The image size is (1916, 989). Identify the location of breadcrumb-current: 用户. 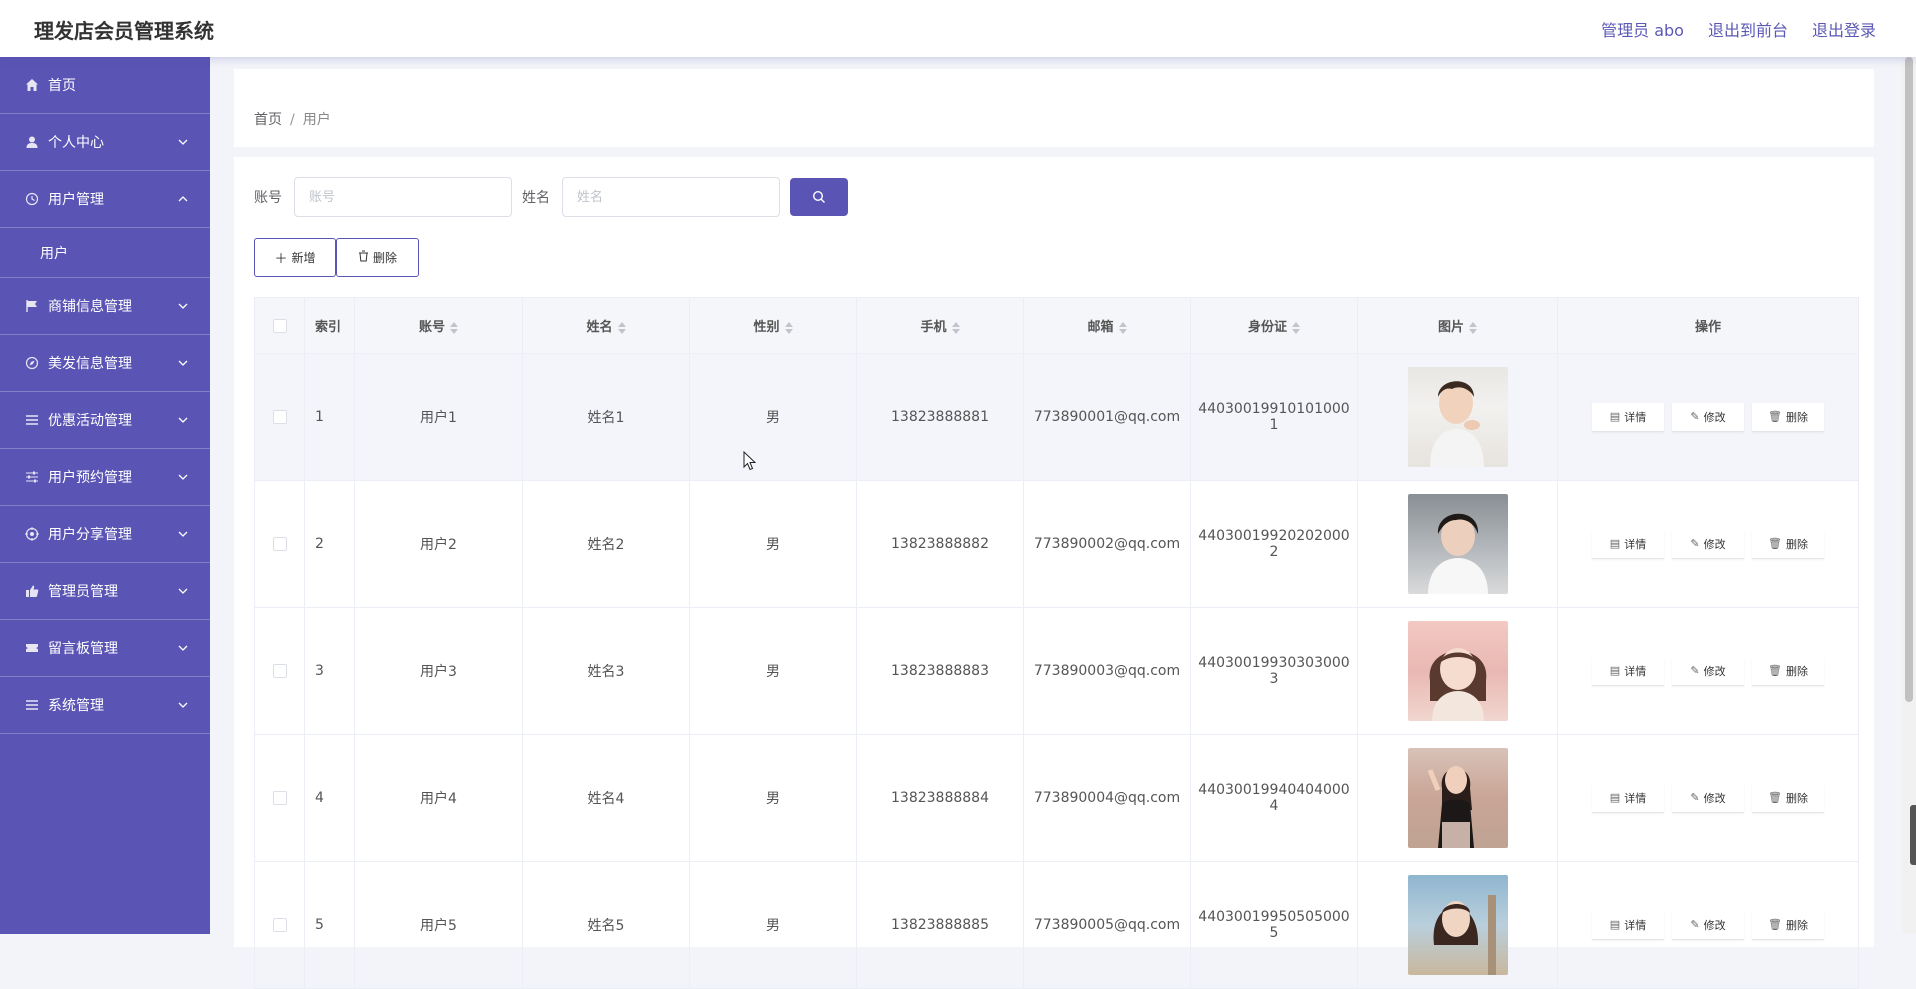
(316, 120).